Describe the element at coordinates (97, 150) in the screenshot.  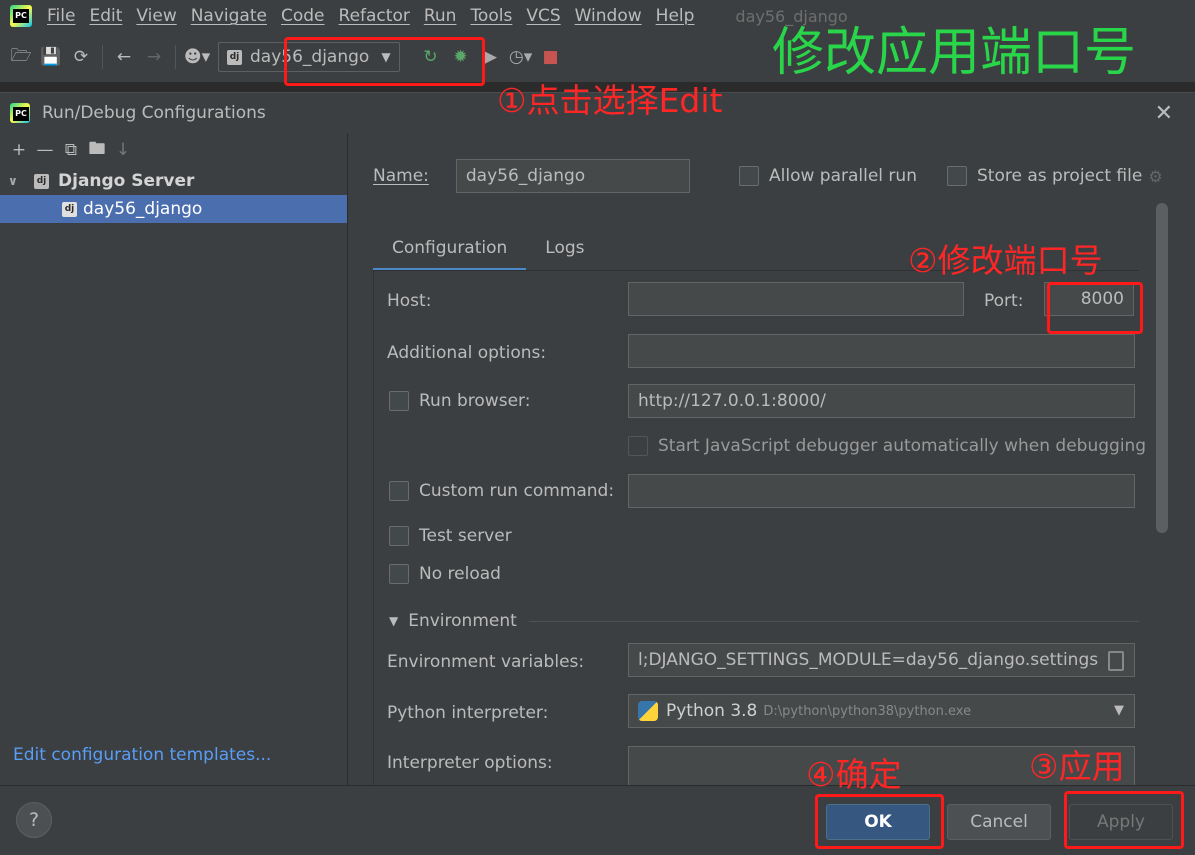
I see `folder-icon: 🖿` at that location.